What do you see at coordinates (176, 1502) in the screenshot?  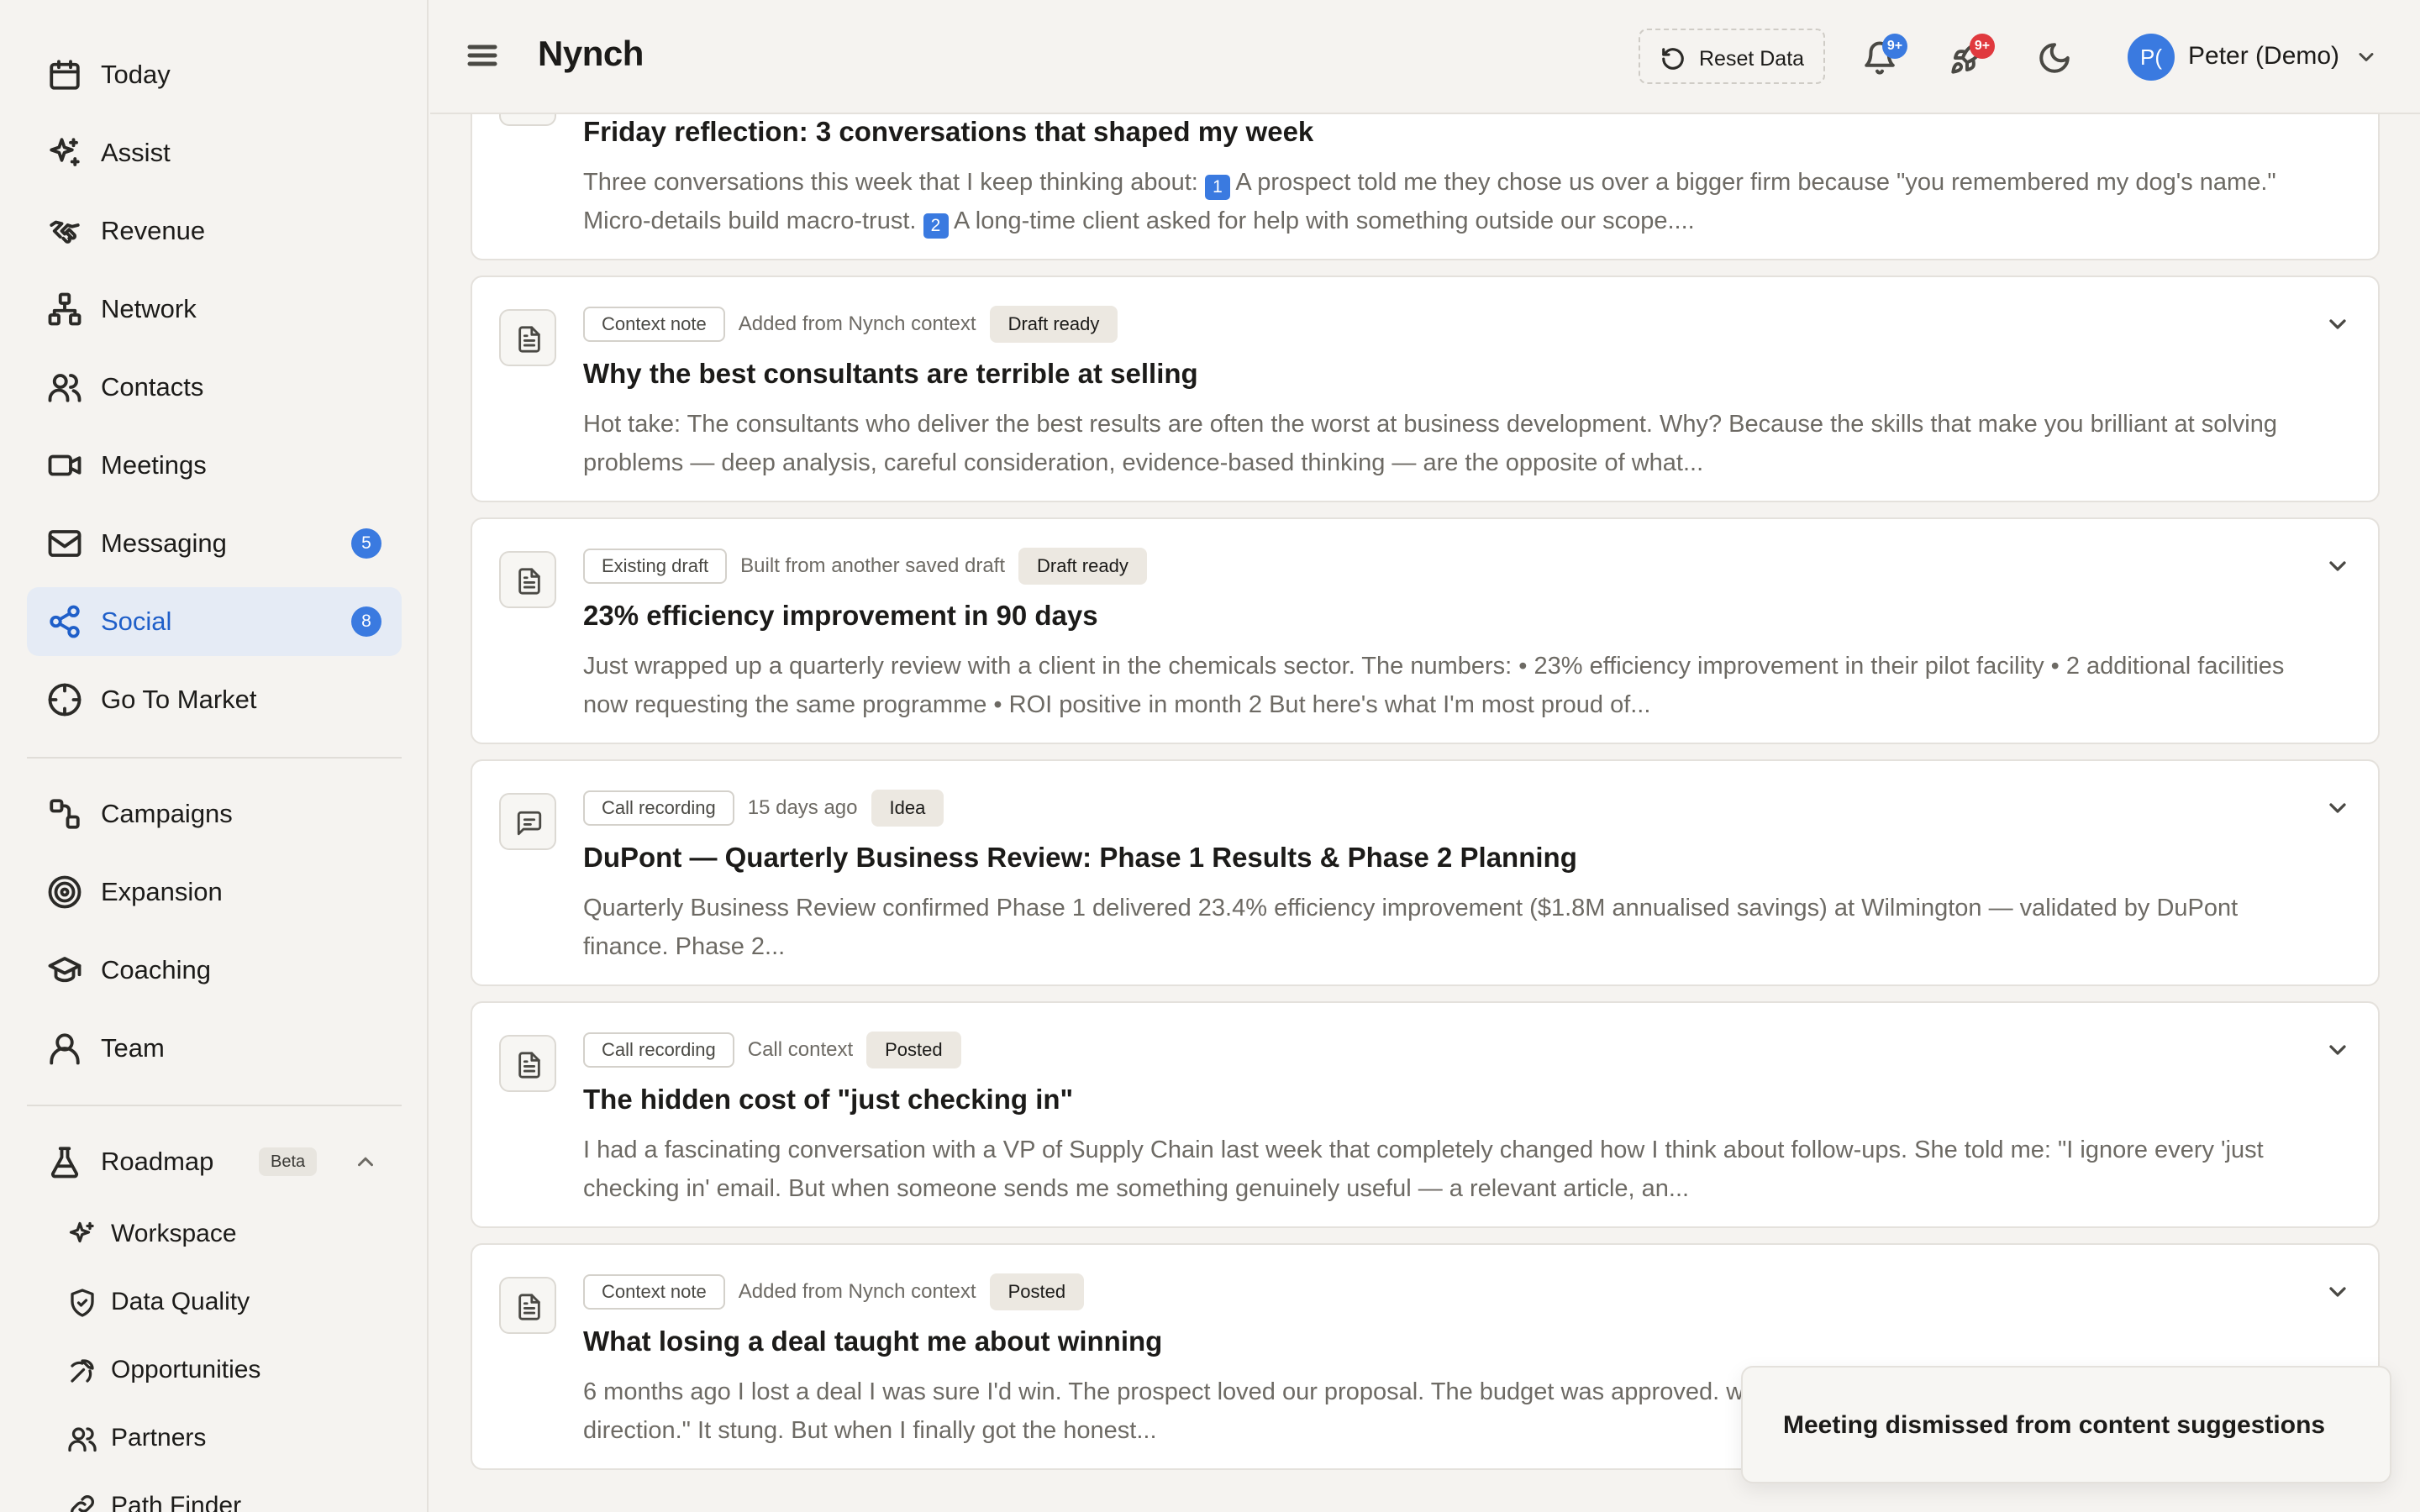 I see `sidebar-subitem-label: Path Finder` at bounding box center [176, 1502].